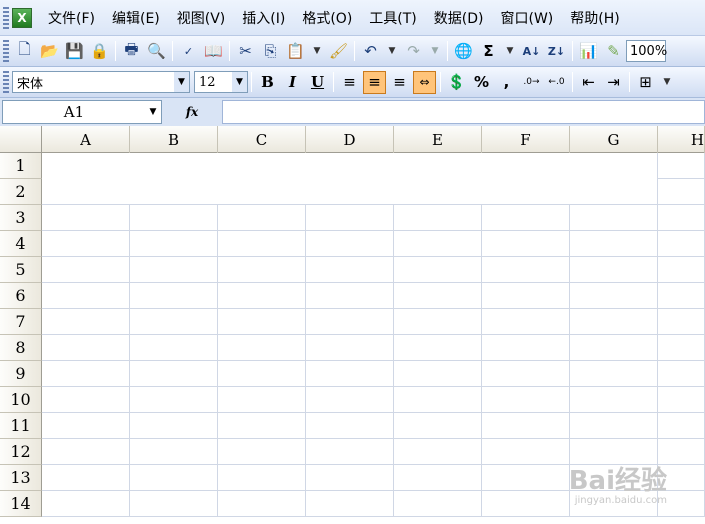 This screenshot has height=524, width=705. I want to click on menu-file: 文件(F), so click(72, 18).